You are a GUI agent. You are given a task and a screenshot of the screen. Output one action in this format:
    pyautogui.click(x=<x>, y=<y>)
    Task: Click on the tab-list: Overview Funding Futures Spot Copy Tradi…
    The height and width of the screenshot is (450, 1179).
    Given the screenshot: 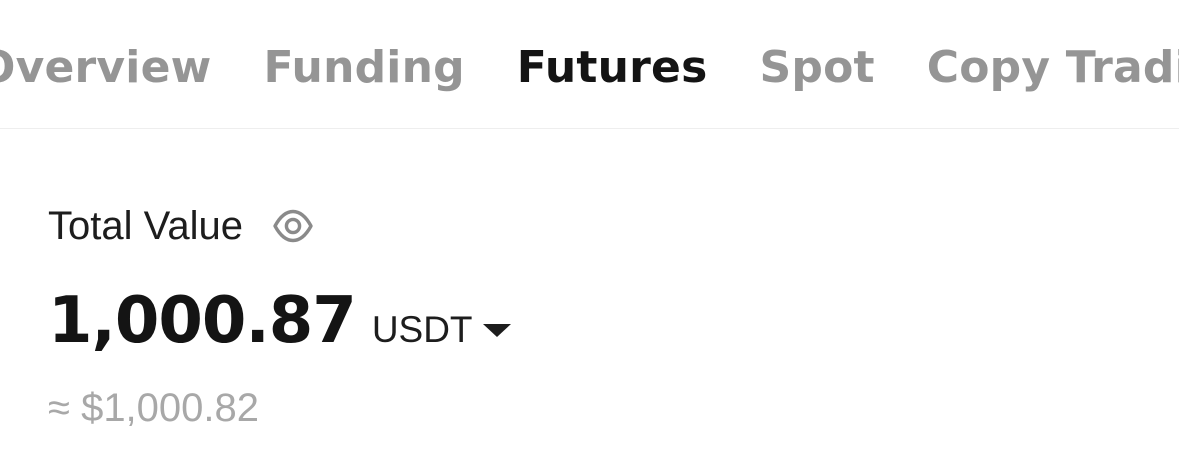 What is the action you would take?
    pyautogui.click(x=589, y=68)
    